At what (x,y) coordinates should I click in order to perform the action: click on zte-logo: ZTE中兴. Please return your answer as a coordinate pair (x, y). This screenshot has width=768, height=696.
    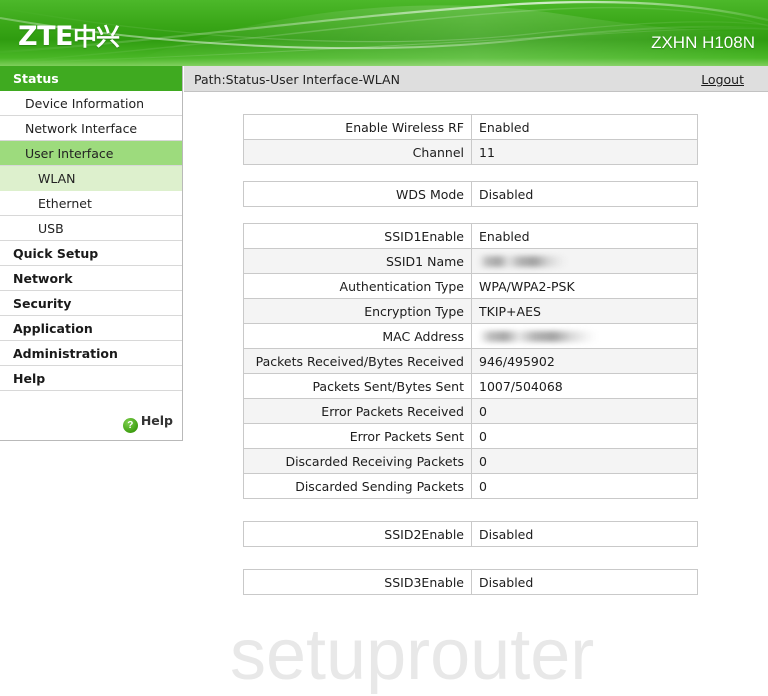
    Looking at the image, I should click on (69, 34).